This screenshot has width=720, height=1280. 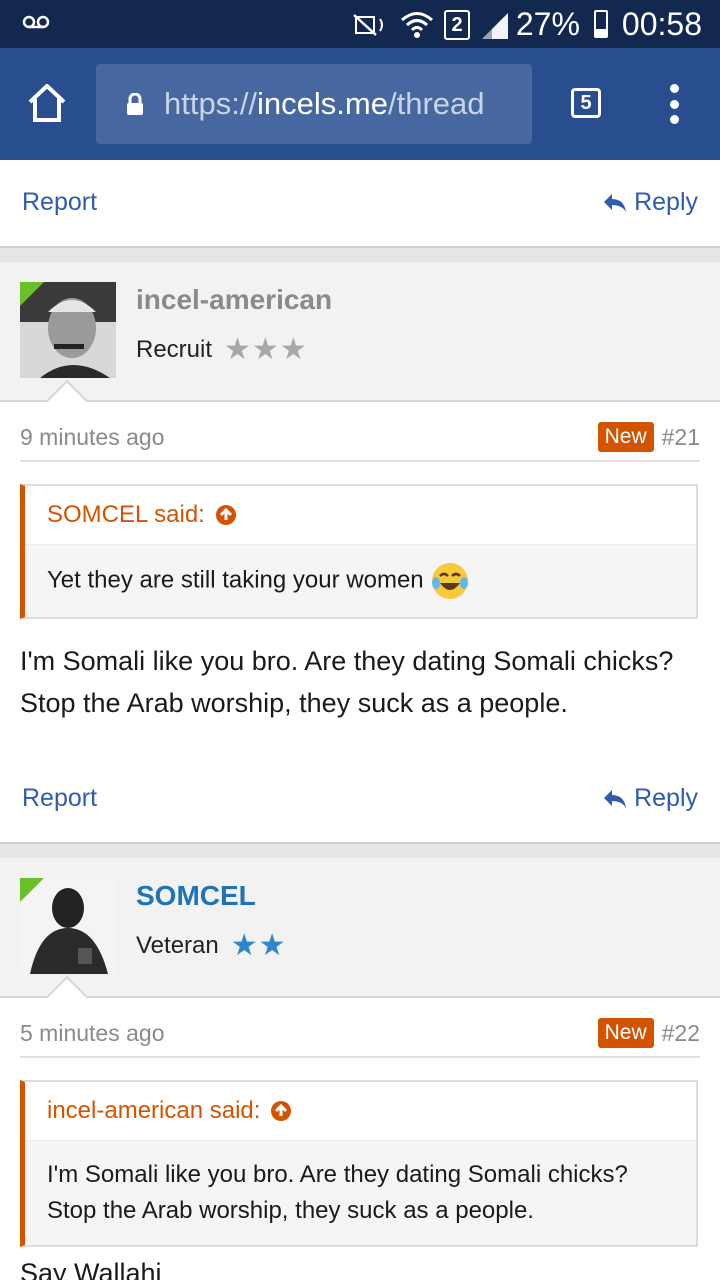 What do you see at coordinates (126, 514) in the screenshot?
I see `quote-author: SOMCEL said:` at bounding box center [126, 514].